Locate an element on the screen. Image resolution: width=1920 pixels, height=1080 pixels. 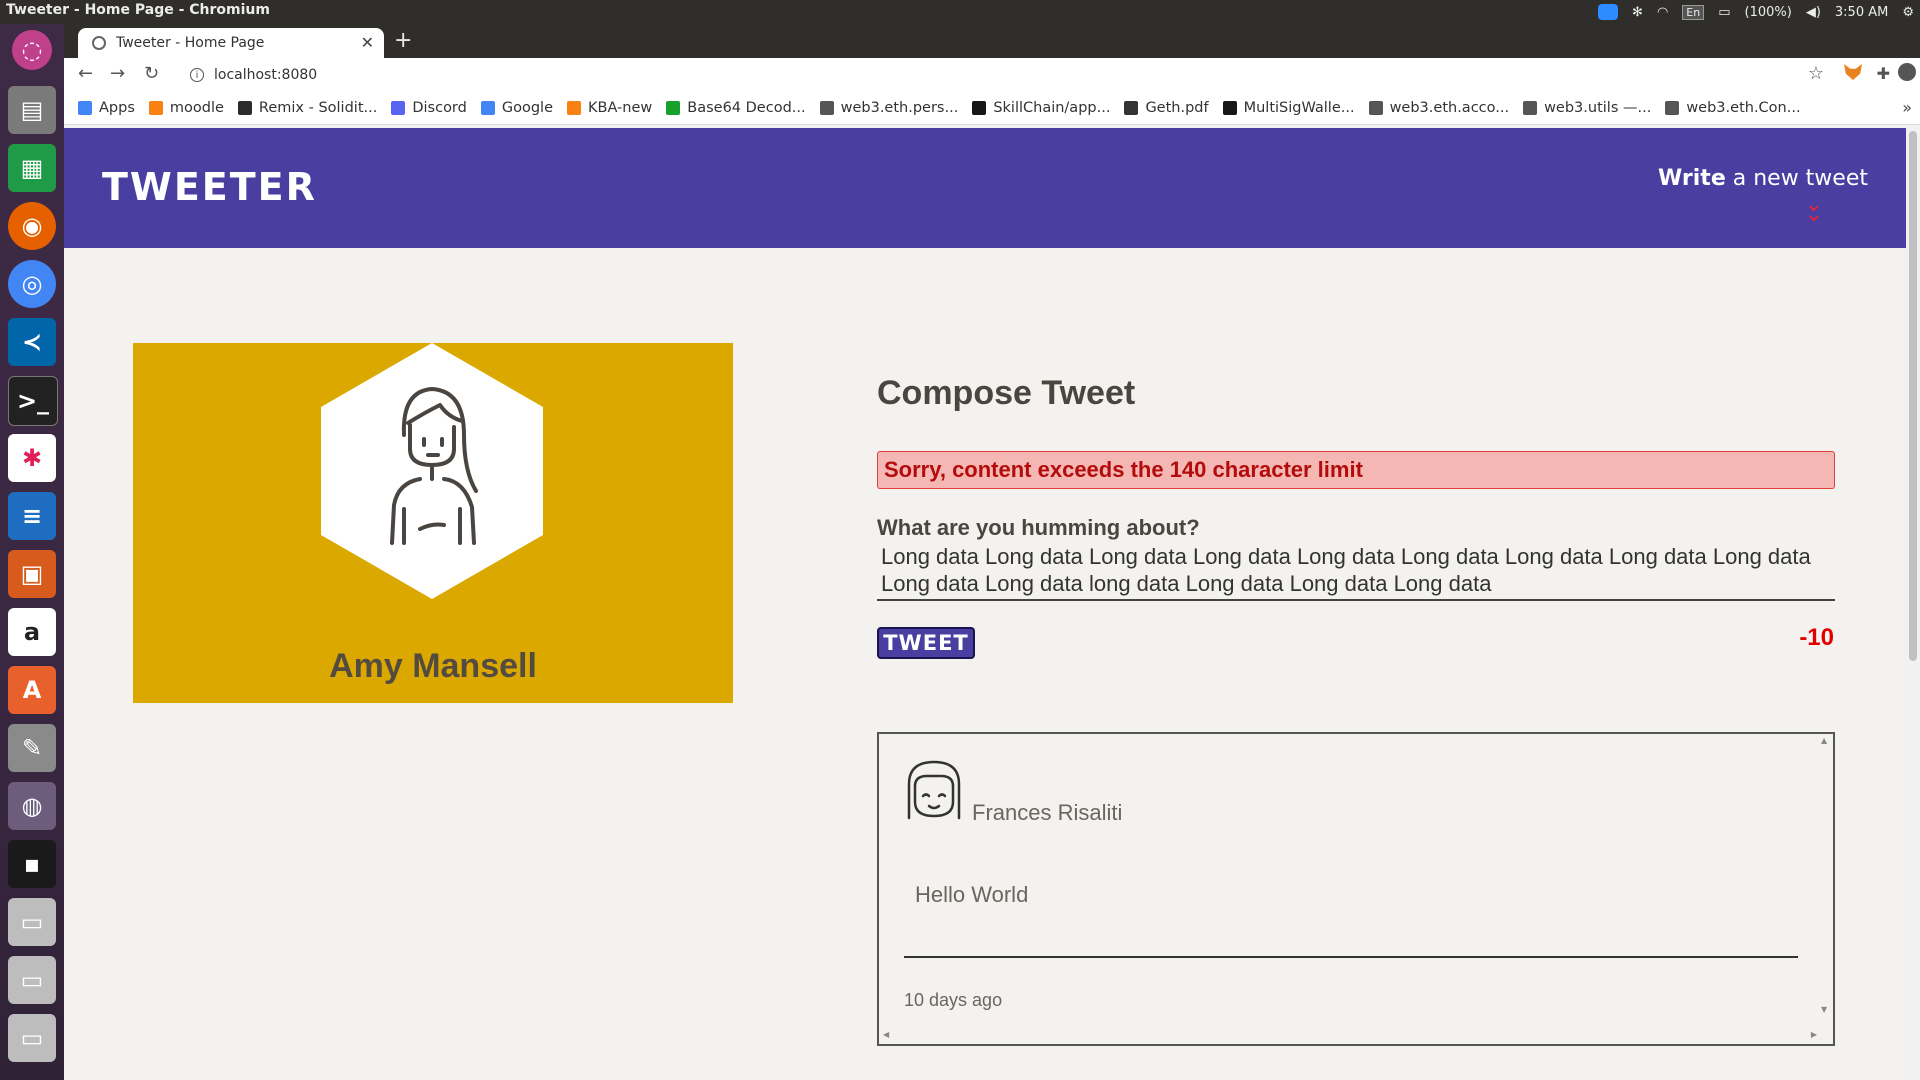
tab-strip: Tweeter - Home Page ✕ + is located at coordinates (992, 41).